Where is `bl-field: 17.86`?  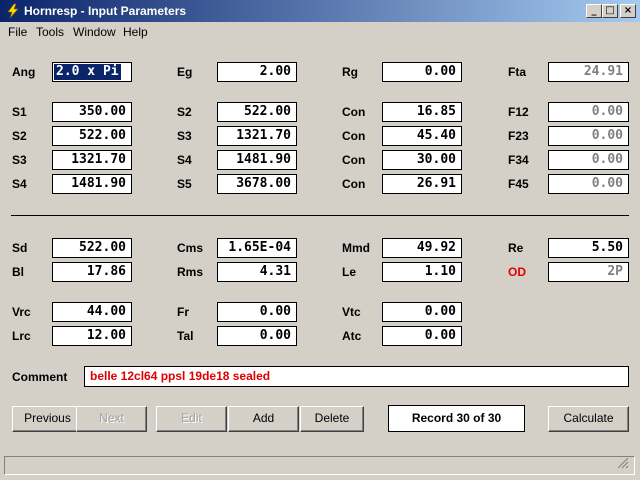
bl-field: 17.86 is located at coordinates (92, 272).